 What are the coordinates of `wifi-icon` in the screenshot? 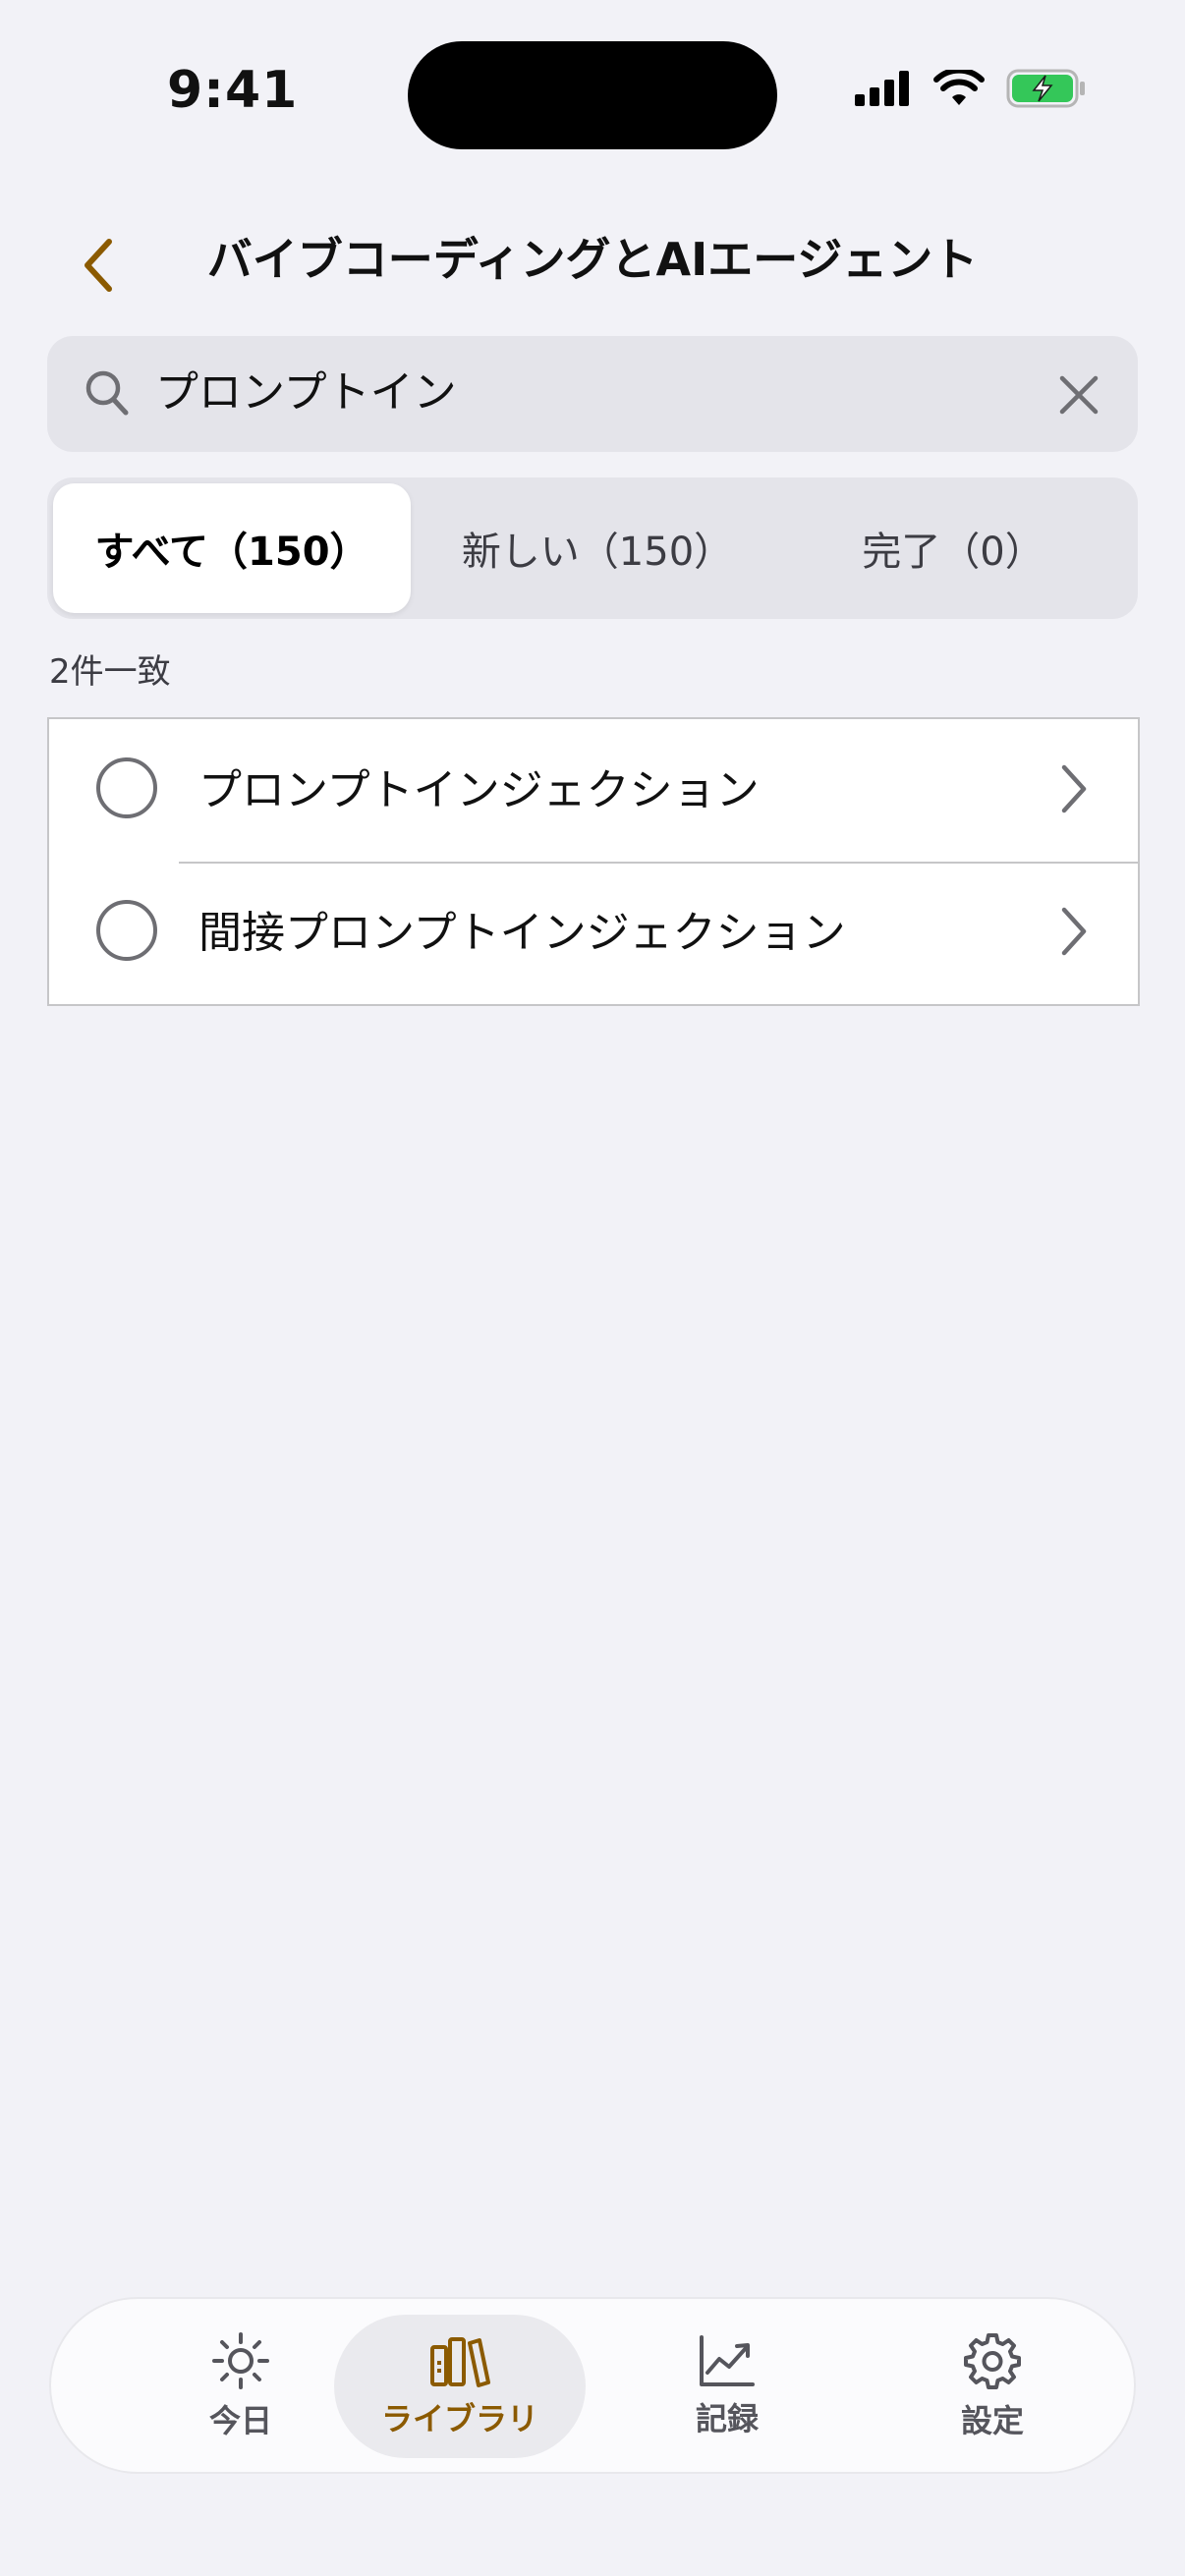 It's located at (959, 87).